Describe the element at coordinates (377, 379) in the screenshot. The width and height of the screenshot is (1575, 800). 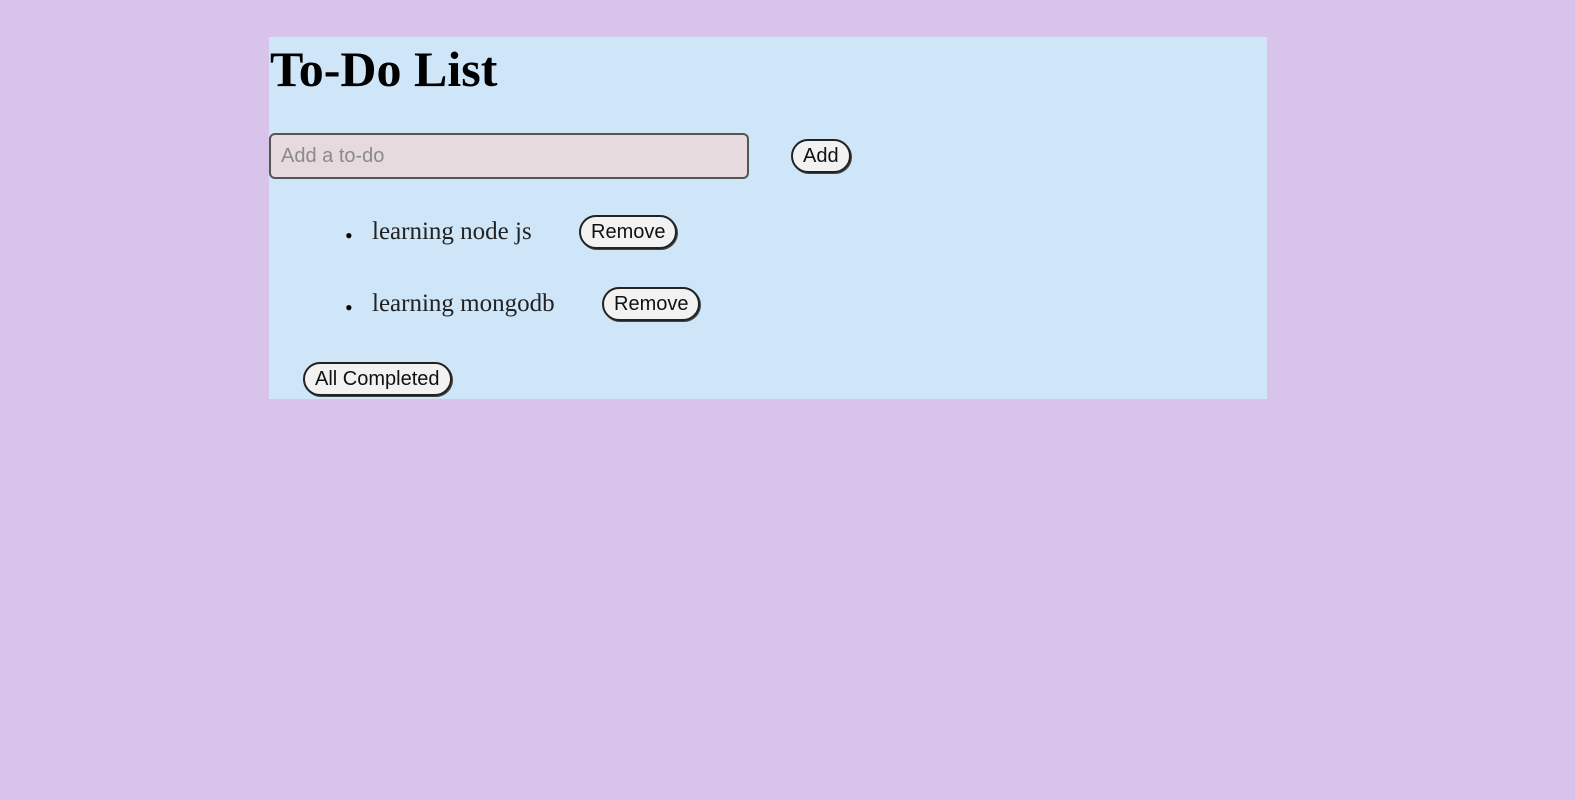
I see `all-completed-button: All Completed` at that location.